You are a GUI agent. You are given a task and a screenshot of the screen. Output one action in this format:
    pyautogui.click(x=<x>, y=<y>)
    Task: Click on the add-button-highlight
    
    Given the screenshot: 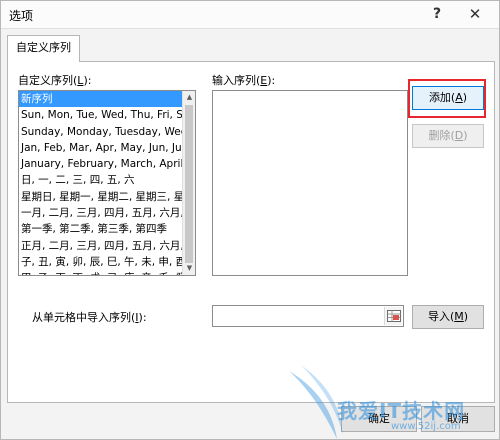 What is the action you would take?
    pyautogui.click(x=447, y=98)
    